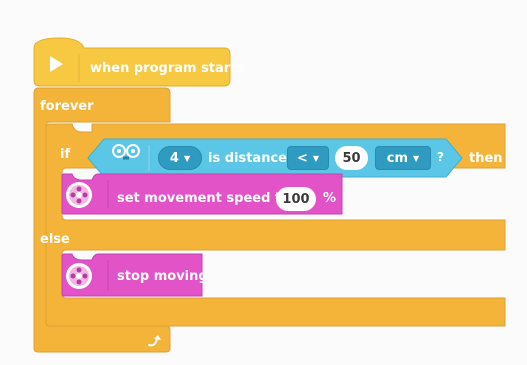  What do you see at coordinates (180, 158) in the screenshot?
I see `port-dropdown: 4 ▼` at bounding box center [180, 158].